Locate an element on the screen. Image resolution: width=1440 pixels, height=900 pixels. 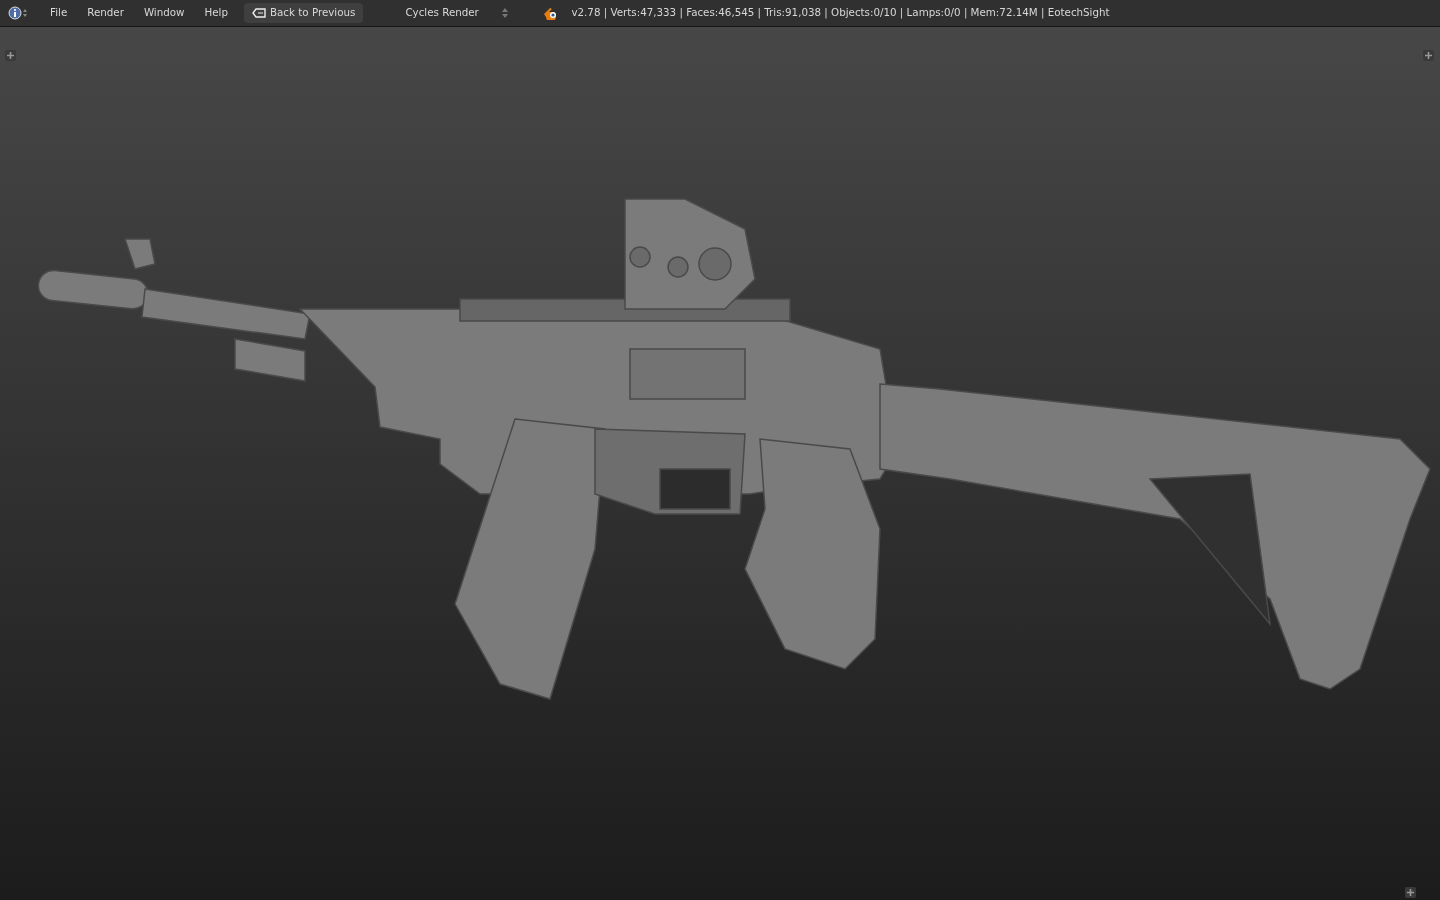
back-button: Back to Previous is located at coordinates (304, 13).